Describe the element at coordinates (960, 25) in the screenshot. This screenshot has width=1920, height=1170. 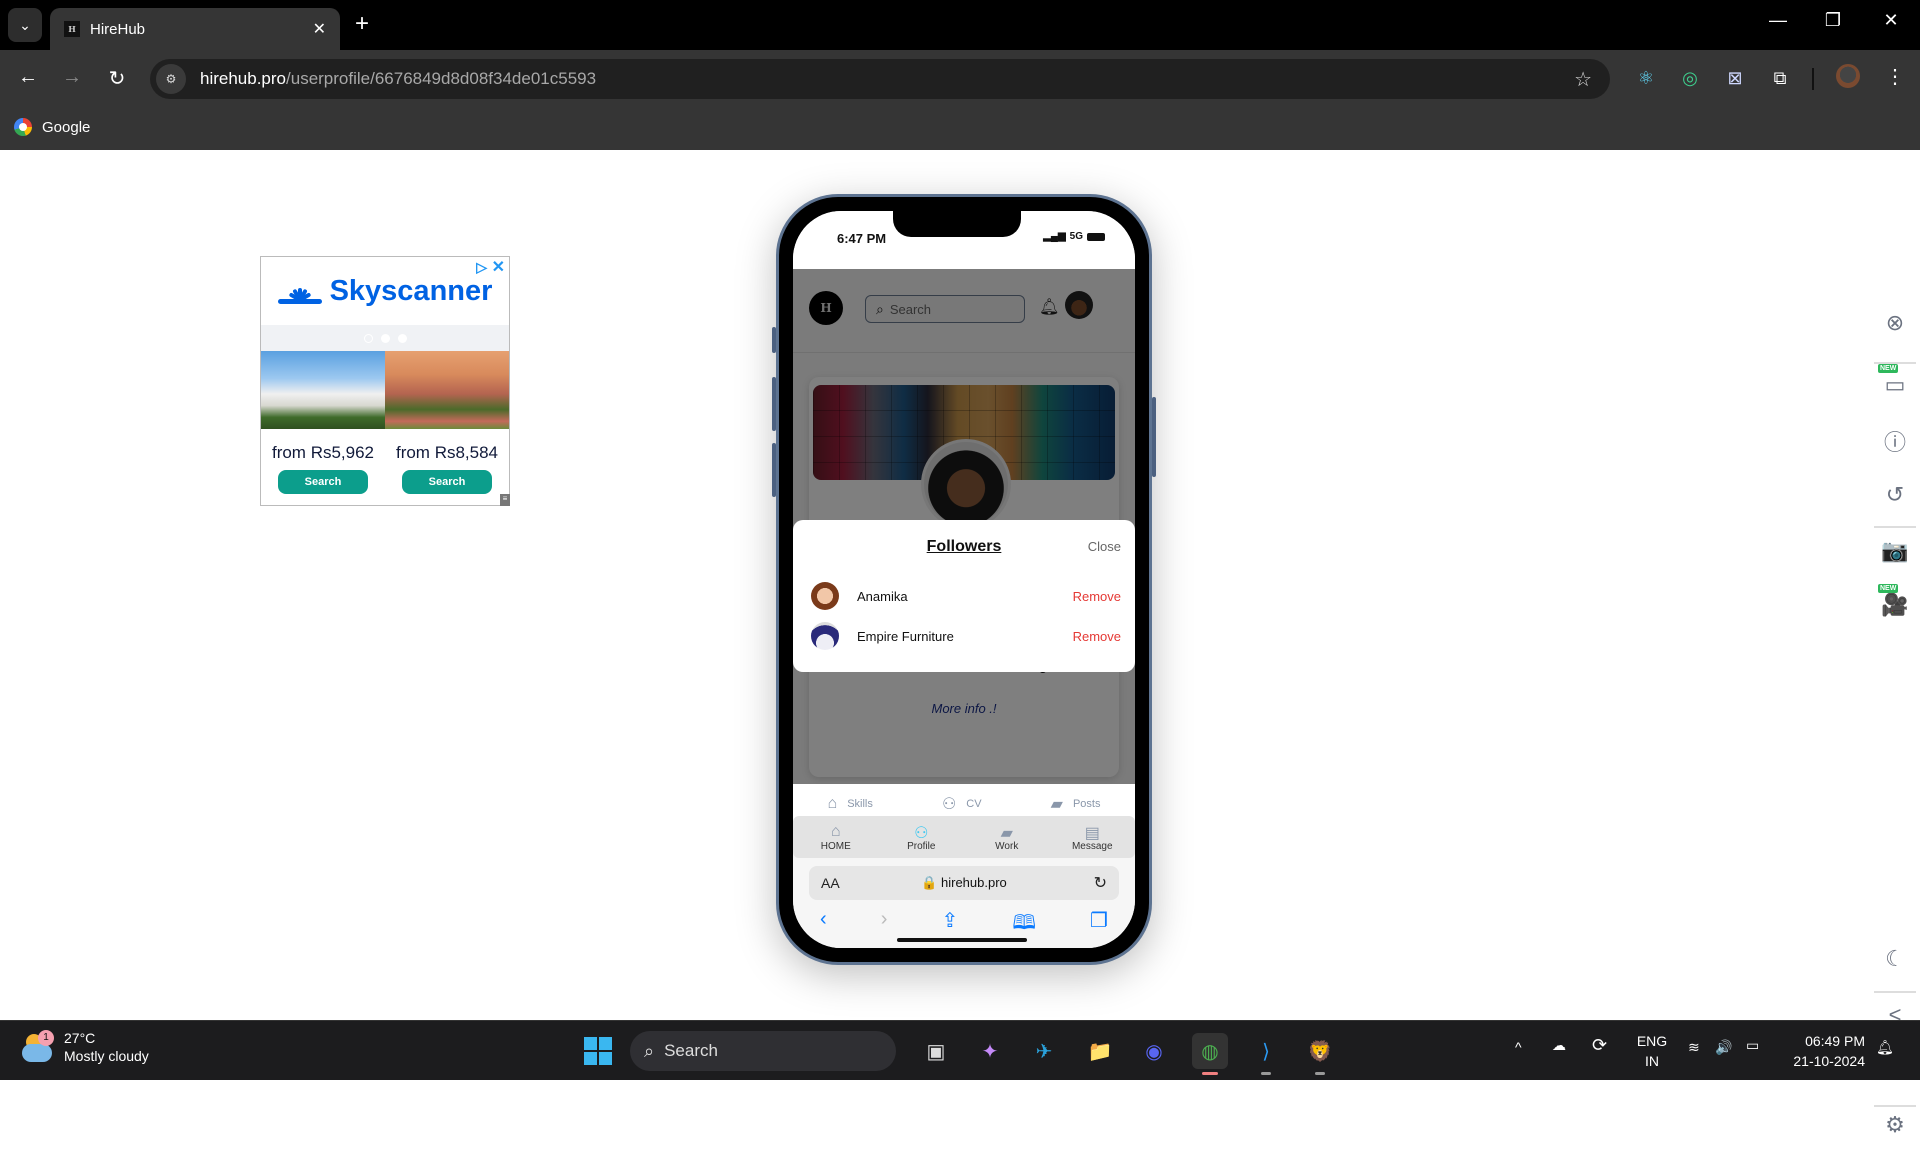
I see `title-bar: ⌄ H HireHub ✕ + — ❐ ✕` at that location.